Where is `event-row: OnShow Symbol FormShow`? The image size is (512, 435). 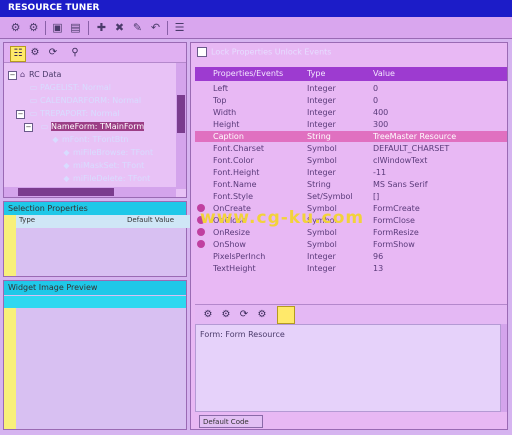
event-row: OnShow Symbol FormShow is located at coordinates (351, 244).